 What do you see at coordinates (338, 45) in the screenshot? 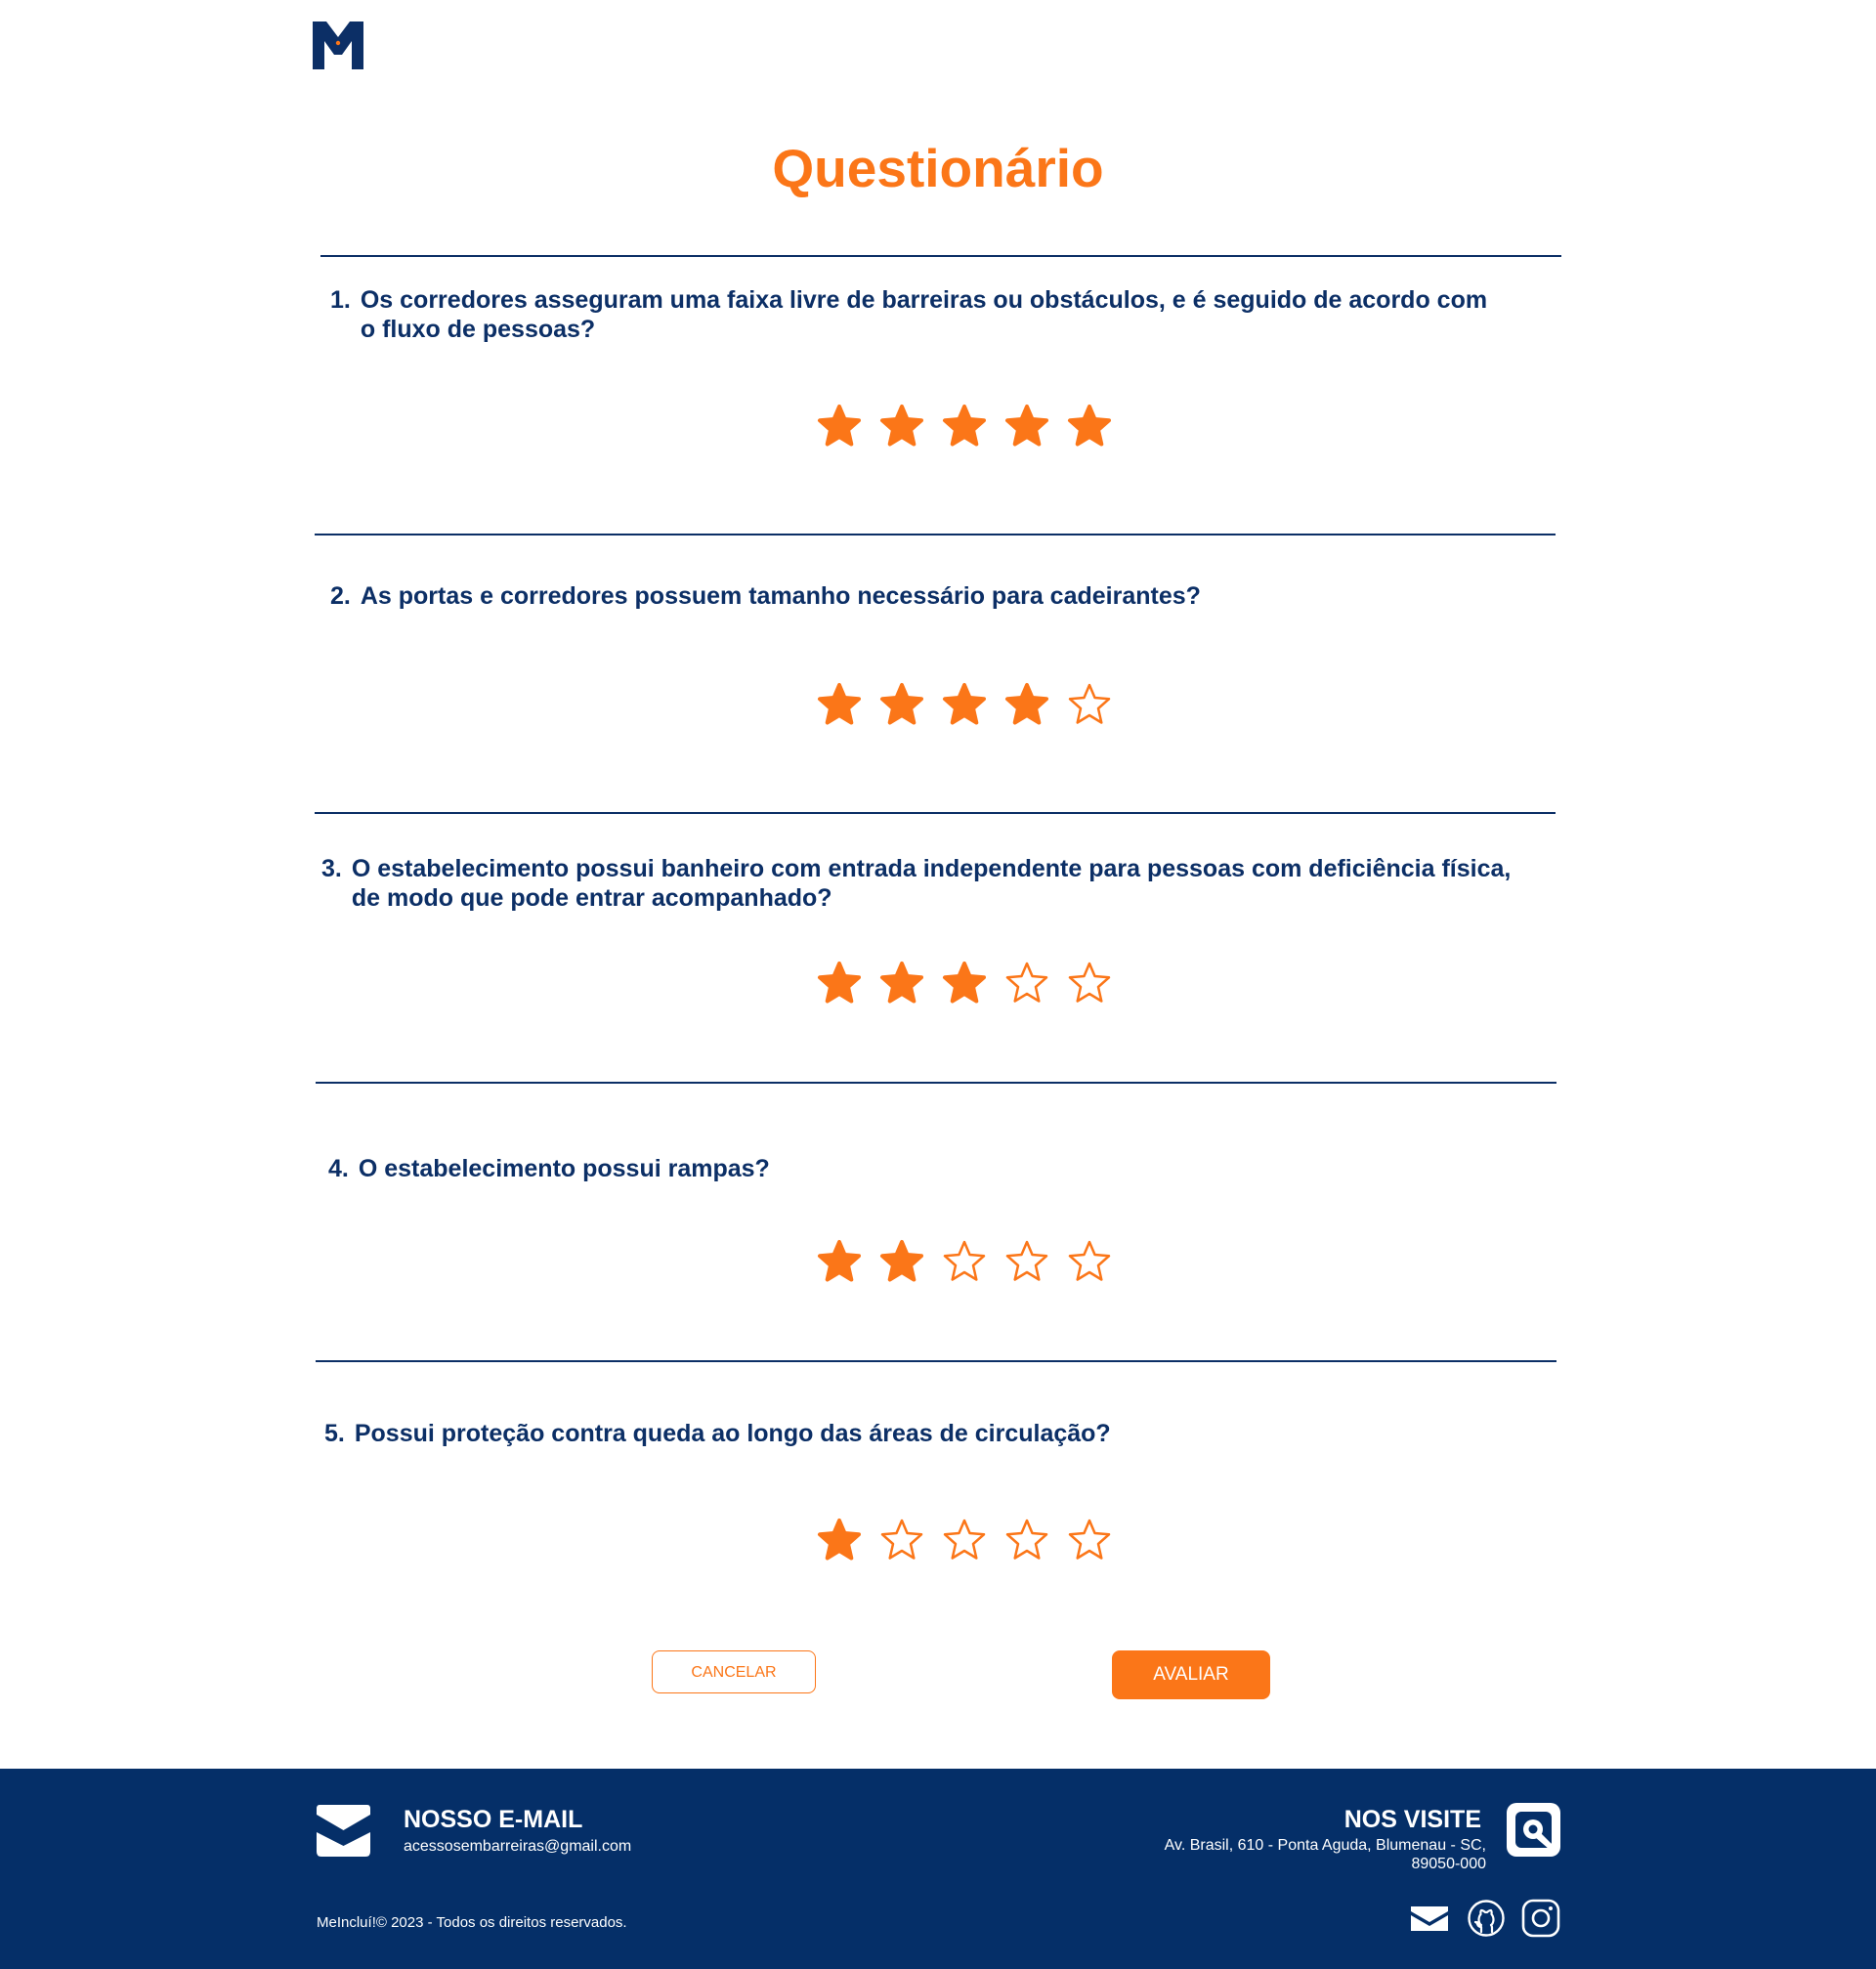
I see `logo-icon` at bounding box center [338, 45].